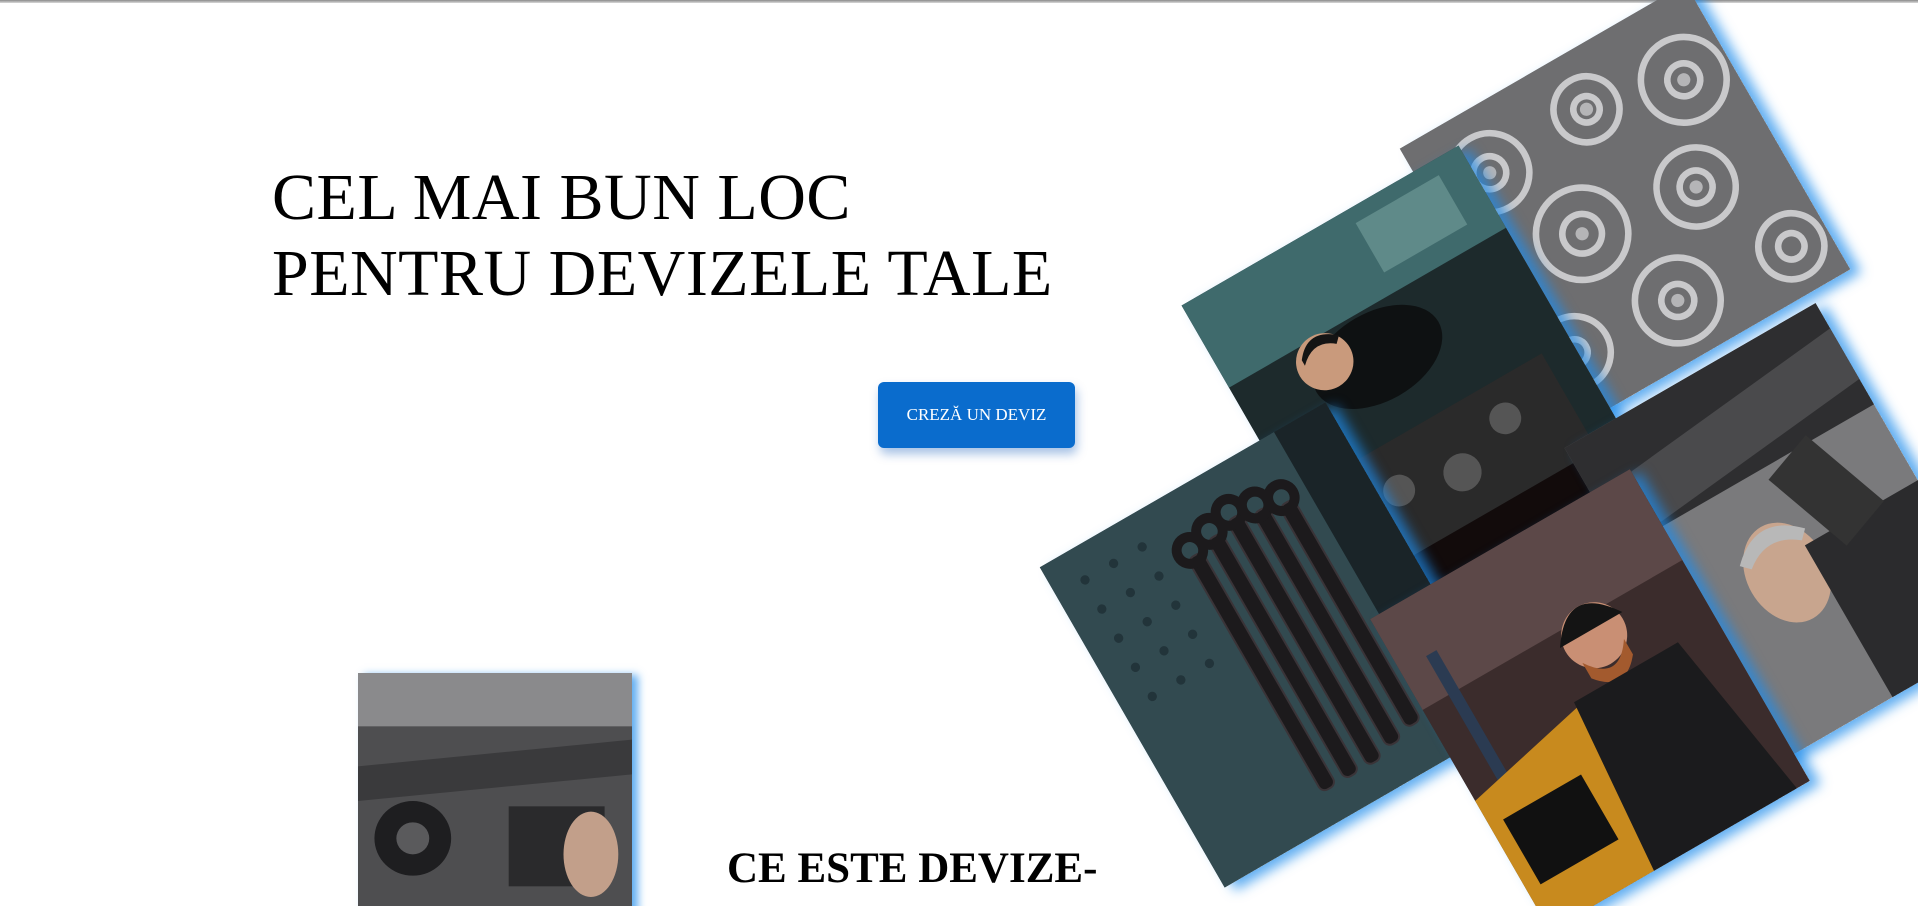  Describe the element at coordinates (495, 789) in the screenshot. I see `undercarriage-photo` at that location.